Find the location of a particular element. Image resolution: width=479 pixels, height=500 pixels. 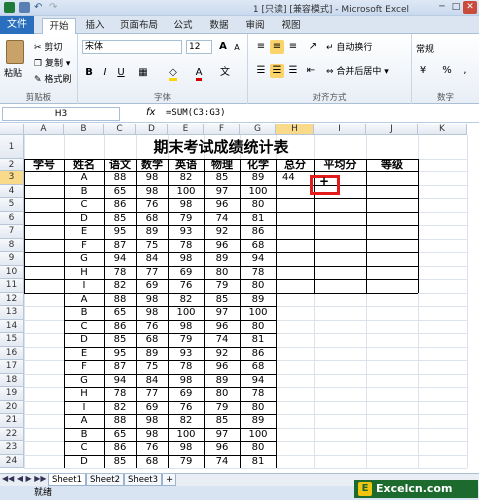

row-header-24: 24 is located at coordinates (12, 461).